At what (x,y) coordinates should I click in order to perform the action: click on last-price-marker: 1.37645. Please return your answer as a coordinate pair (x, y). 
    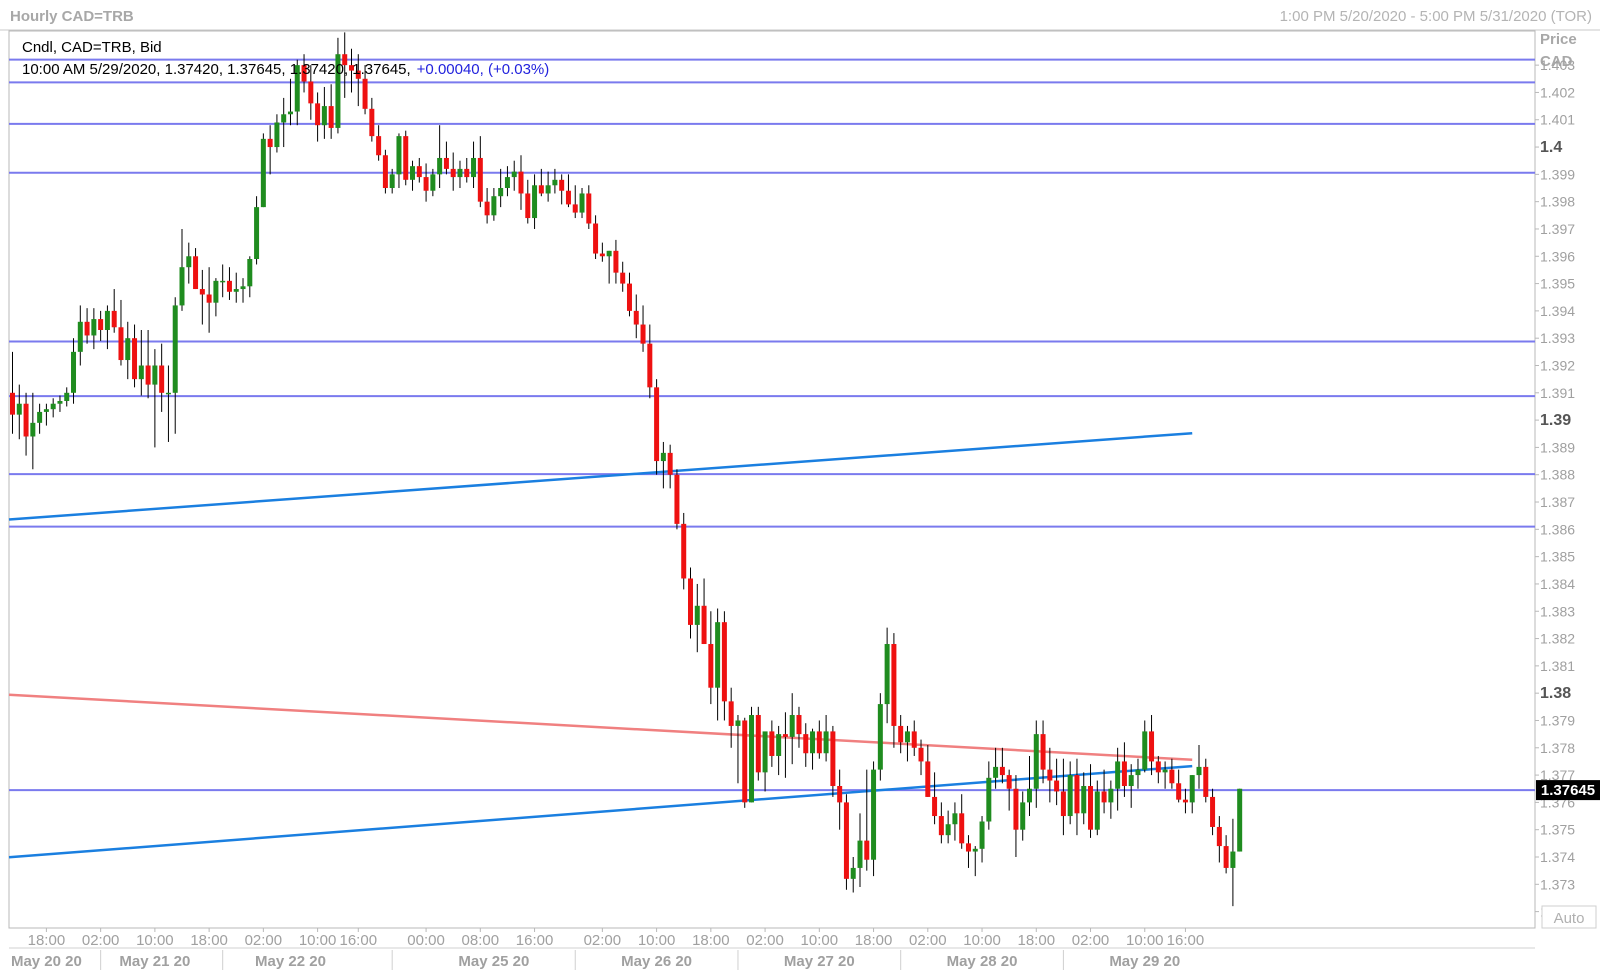
    Looking at the image, I should click on (1568, 790).